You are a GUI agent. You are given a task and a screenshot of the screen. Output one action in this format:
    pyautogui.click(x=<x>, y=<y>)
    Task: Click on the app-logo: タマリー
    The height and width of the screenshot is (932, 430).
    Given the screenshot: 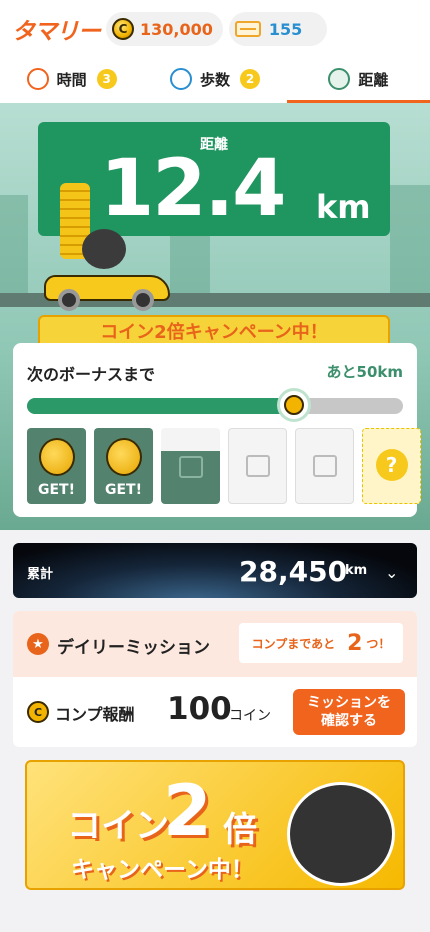 What is the action you would take?
    pyautogui.click(x=56, y=32)
    